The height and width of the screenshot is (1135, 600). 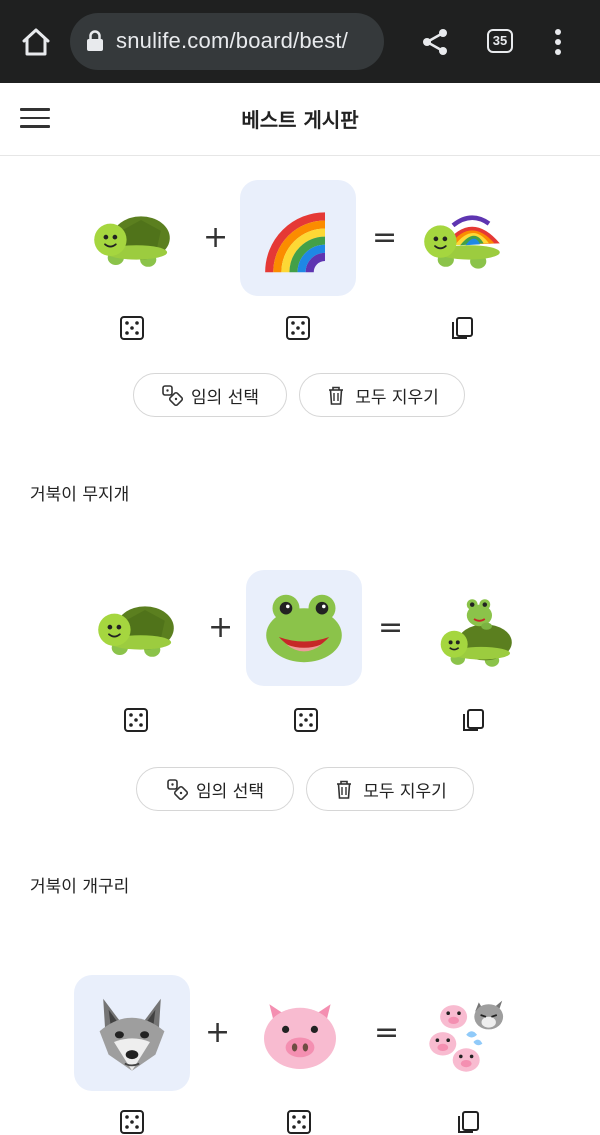 I want to click on post-caption: 거북이 개구리, so click(x=80, y=887).